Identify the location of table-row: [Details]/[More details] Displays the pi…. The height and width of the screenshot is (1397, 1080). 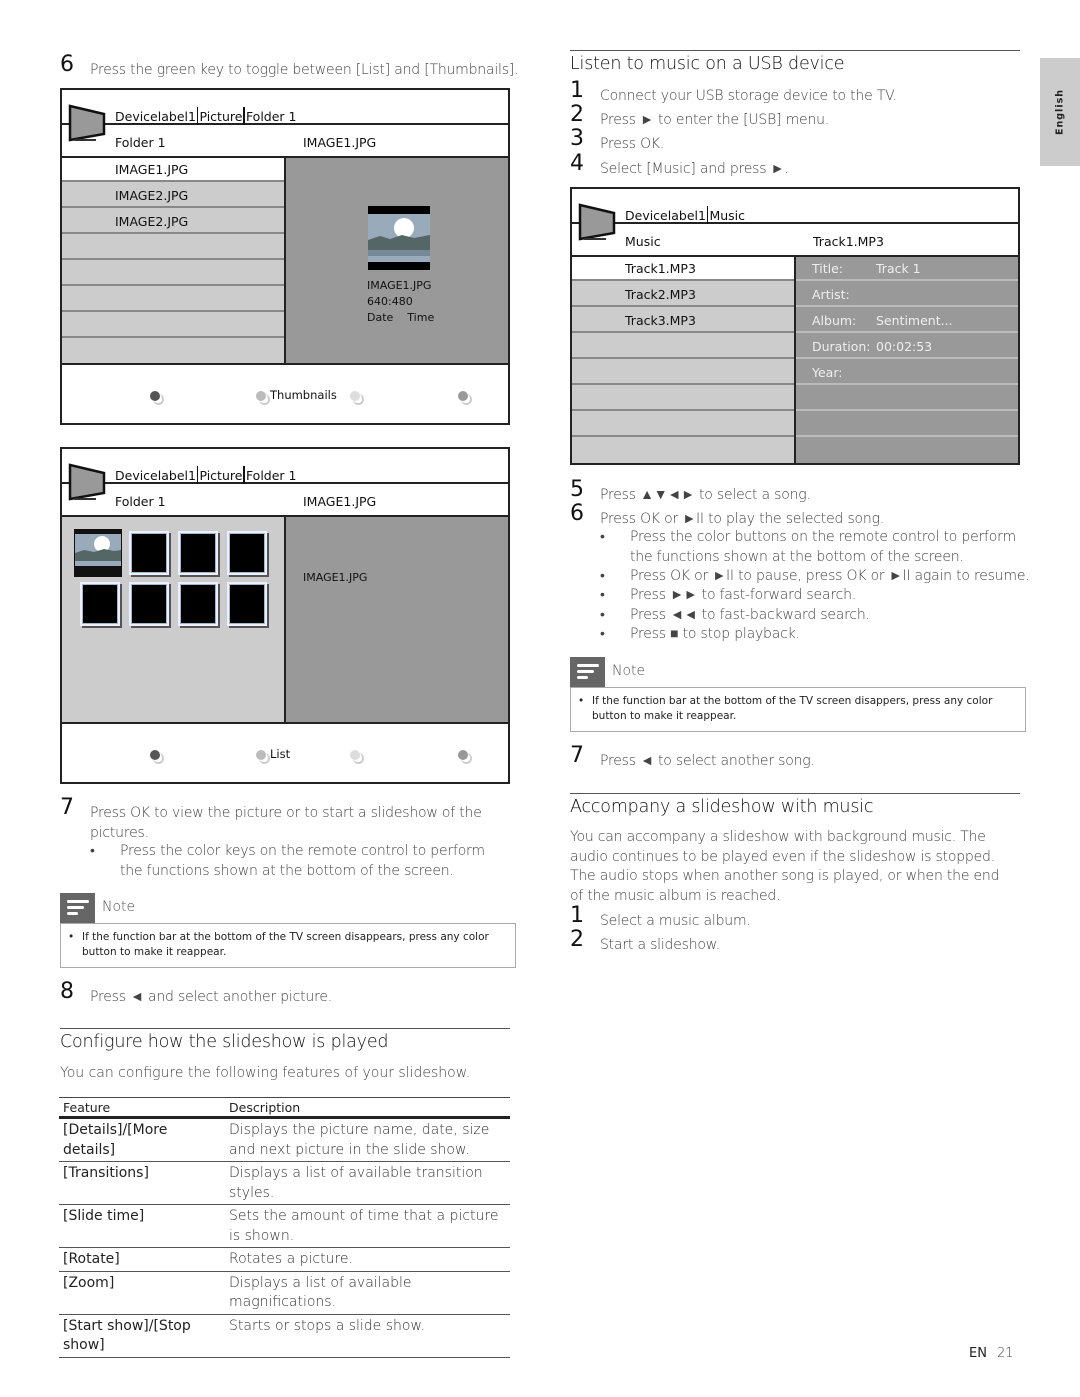
(284, 1139).